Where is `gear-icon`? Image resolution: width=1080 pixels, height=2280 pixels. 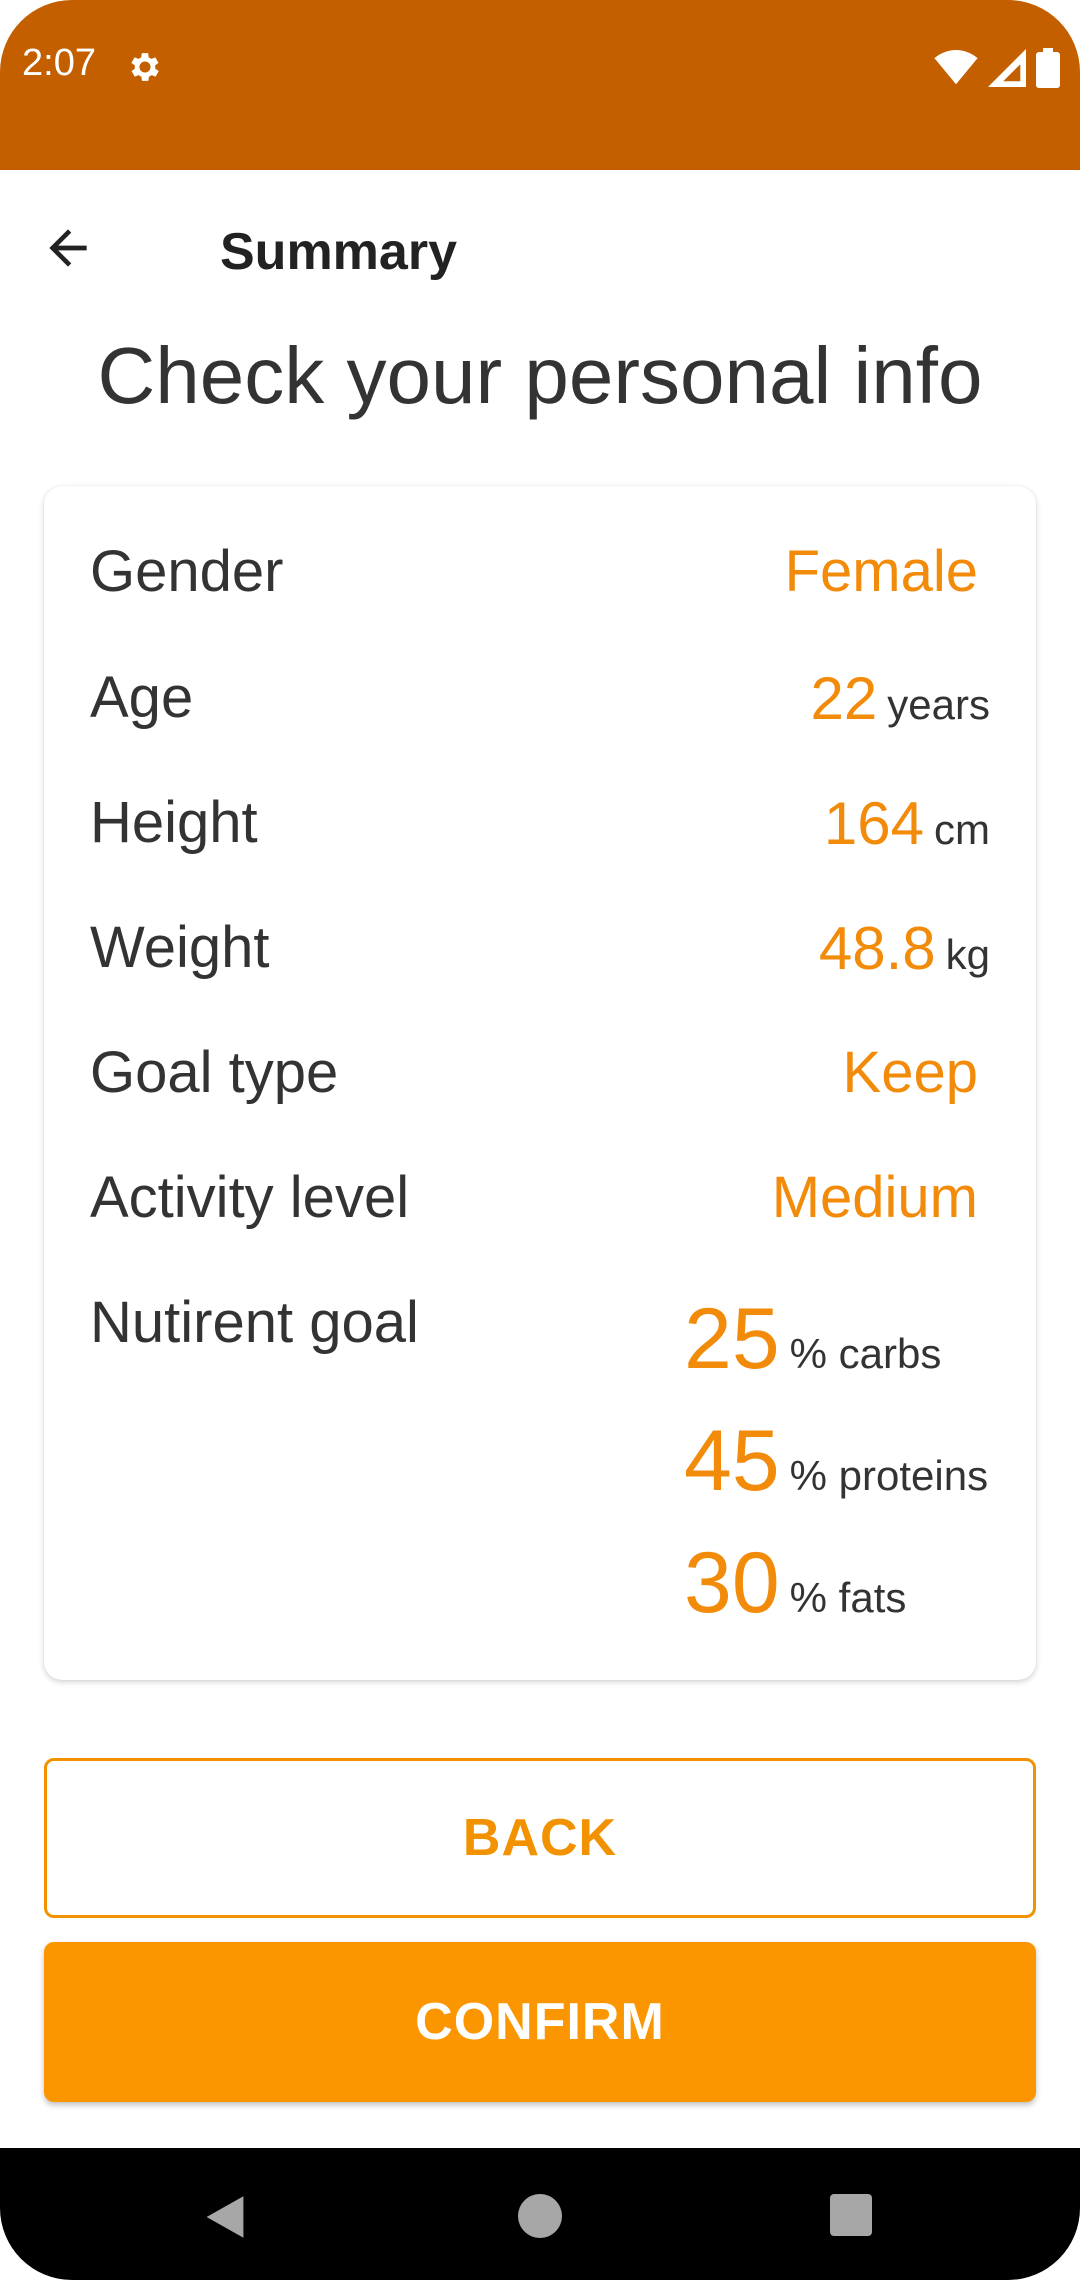
gear-icon is located at coordinates (145, 67).